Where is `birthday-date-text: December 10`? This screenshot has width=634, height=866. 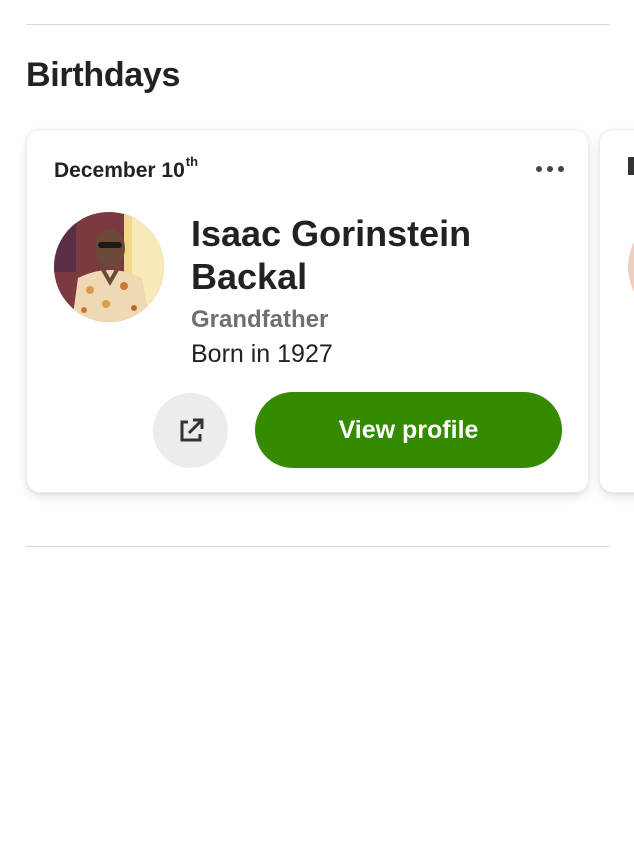 birthday-date-text: December 10 is located at coordinates (119, 170).